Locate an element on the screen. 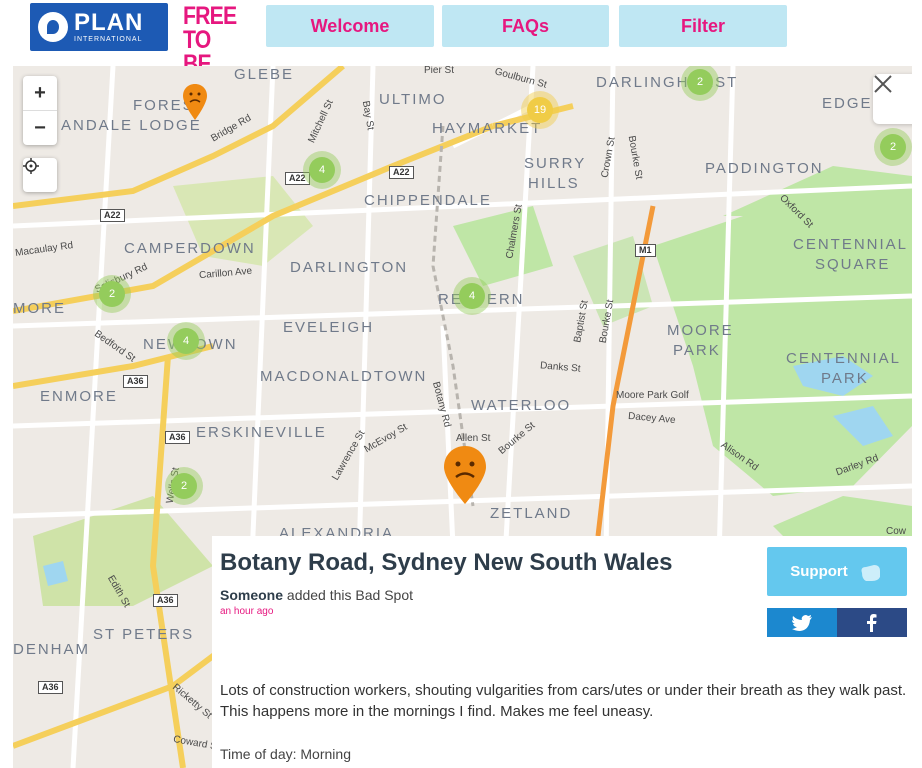  nav-filter-button: Filter is located at coordinates (703, 26).